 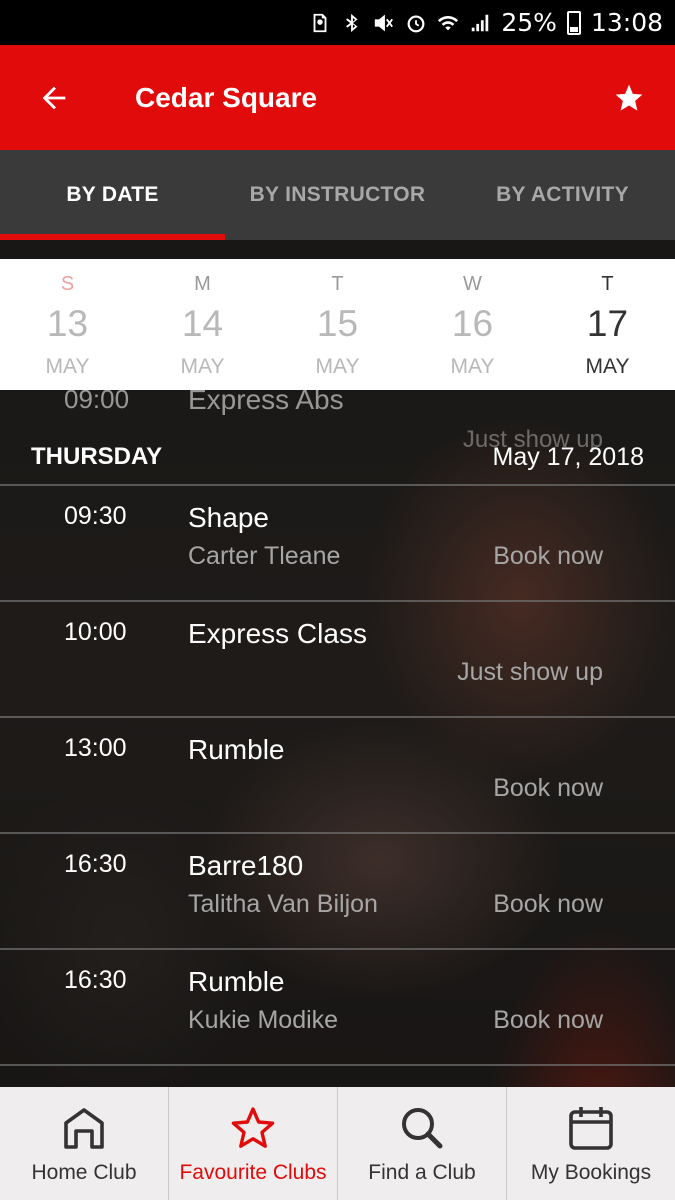 What do you see at coordinates (472, 284) in the screenshot?
I see `date-weekday: W` at bounding box center [472, 284].